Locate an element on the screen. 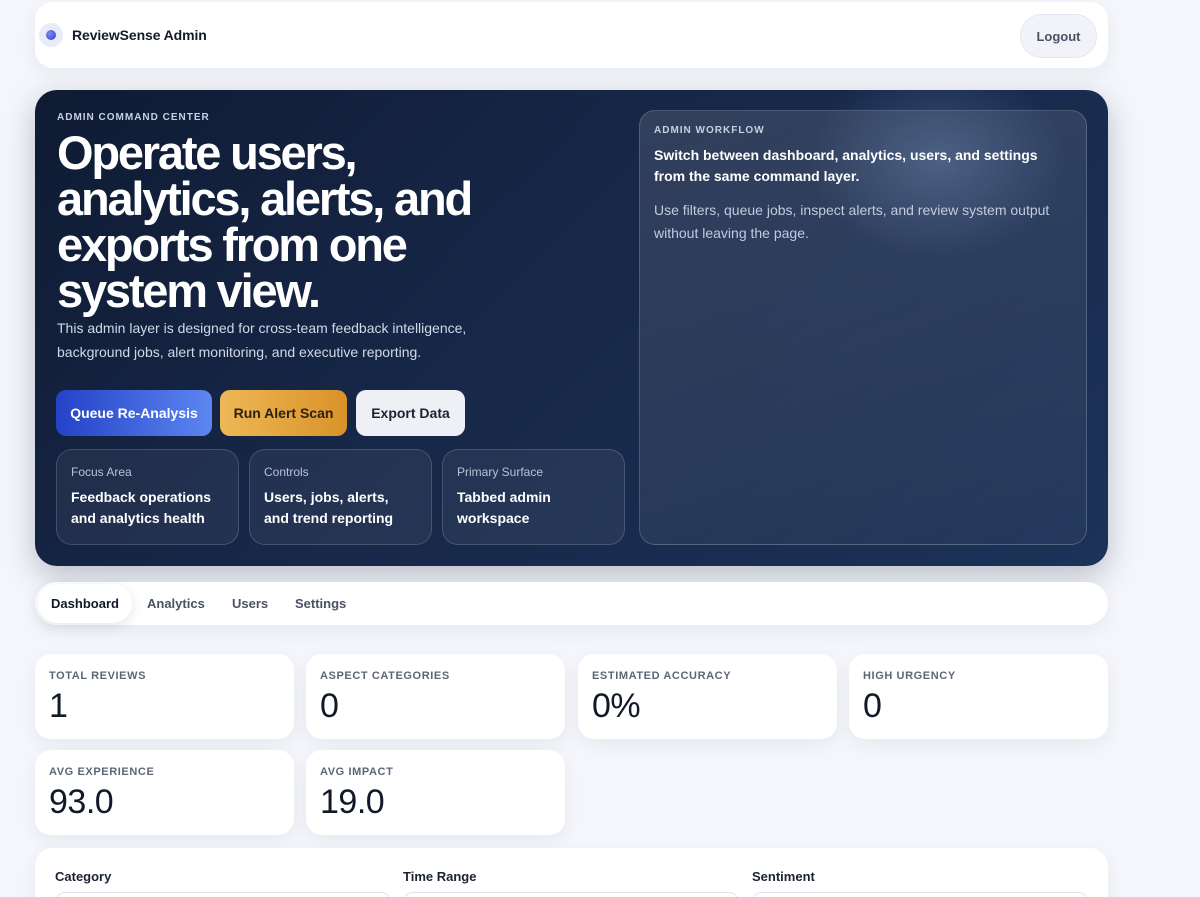 The image size is (1200, 897). time-range-select is located at coordinates (571, 894).